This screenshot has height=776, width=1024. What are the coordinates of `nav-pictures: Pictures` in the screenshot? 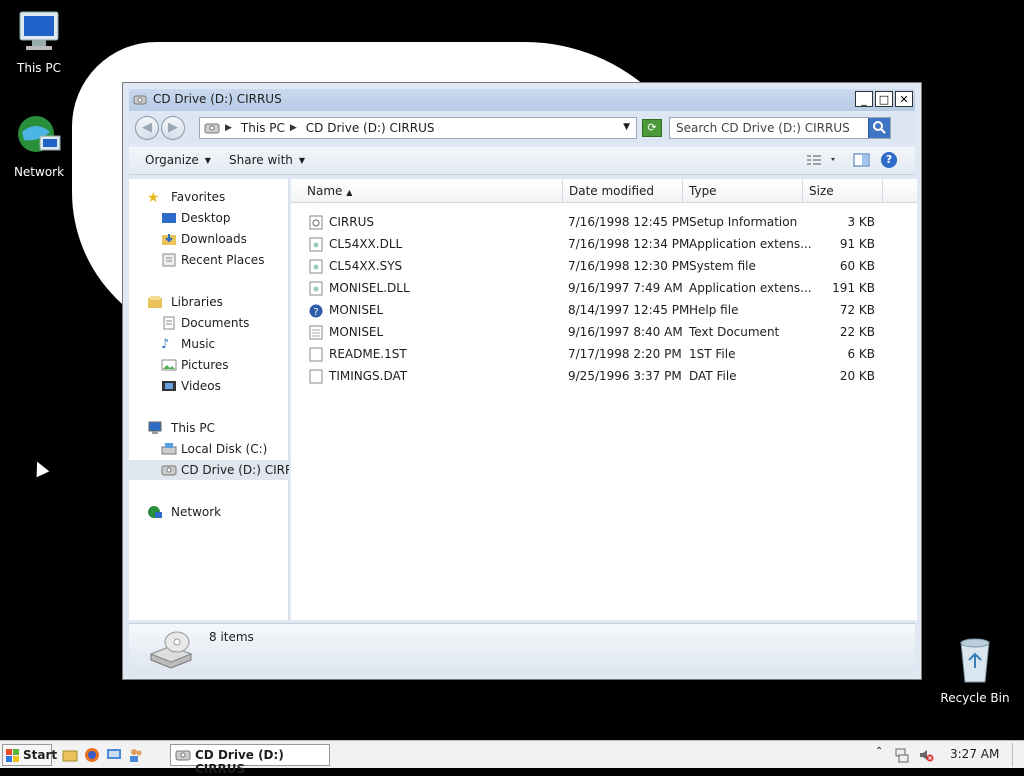 It's located at (209, 365).